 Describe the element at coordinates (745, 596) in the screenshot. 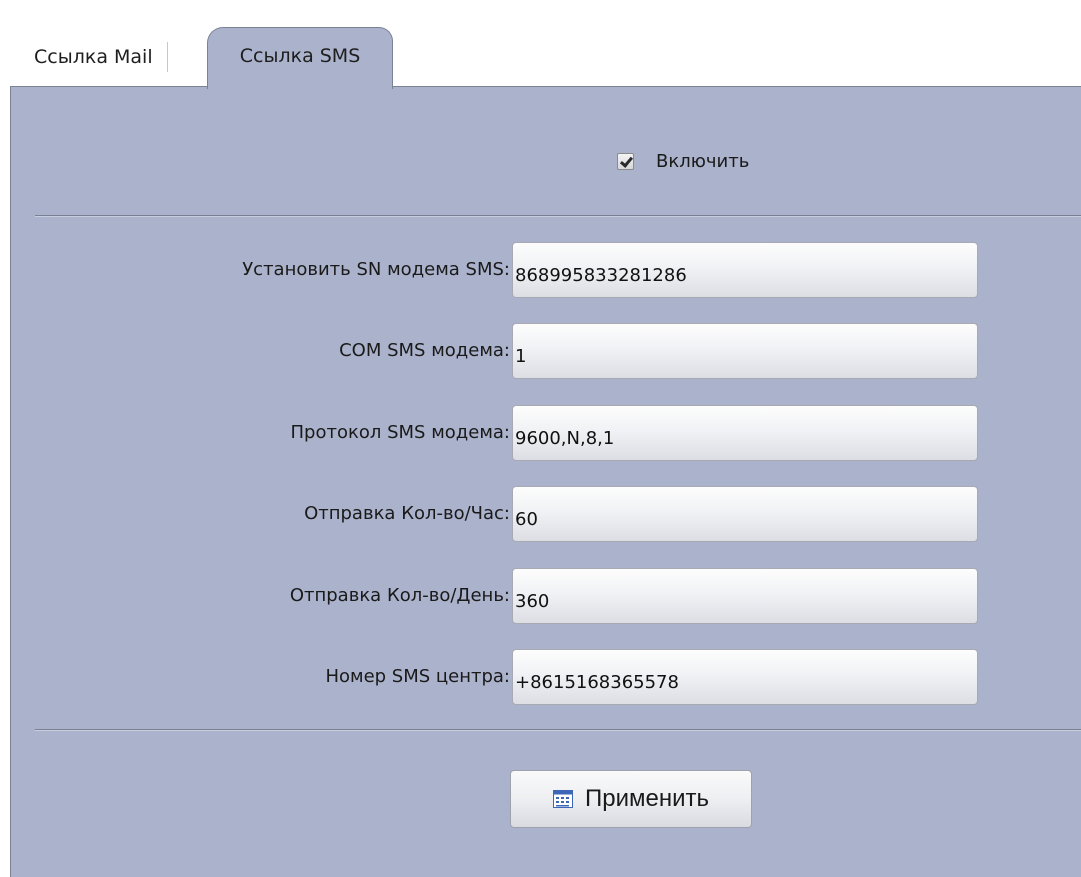

I see `send-per-day-input` at that location.